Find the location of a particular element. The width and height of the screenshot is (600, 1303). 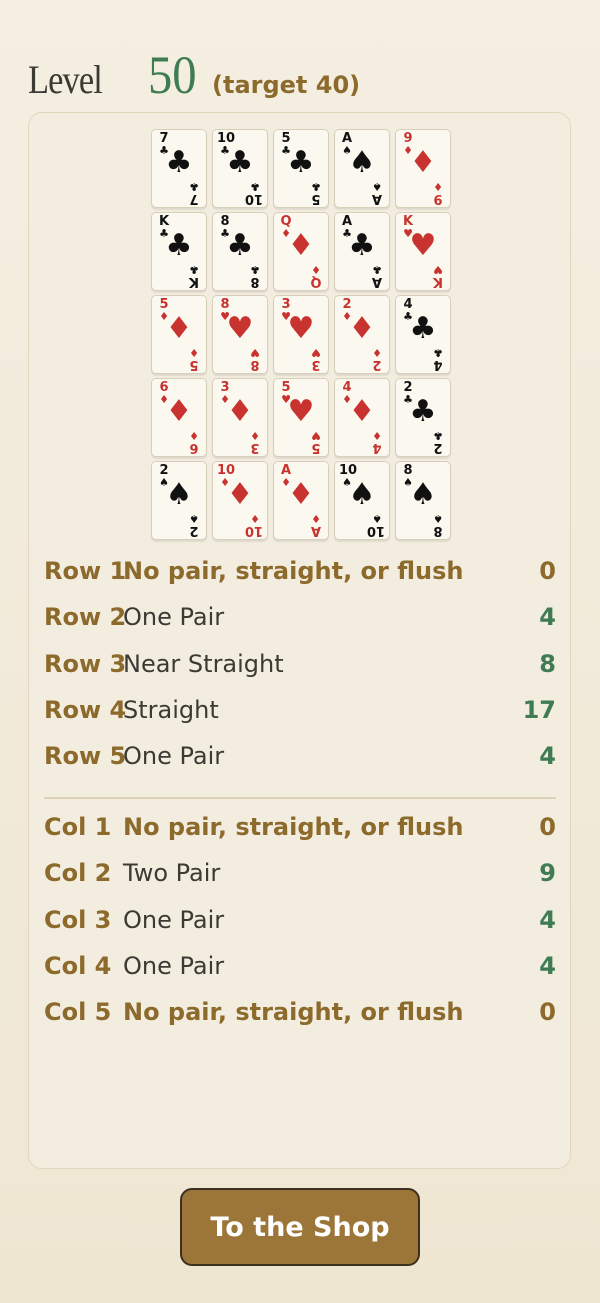

card-bottom-corner: A ♠ is located at coordinates (377, 193).